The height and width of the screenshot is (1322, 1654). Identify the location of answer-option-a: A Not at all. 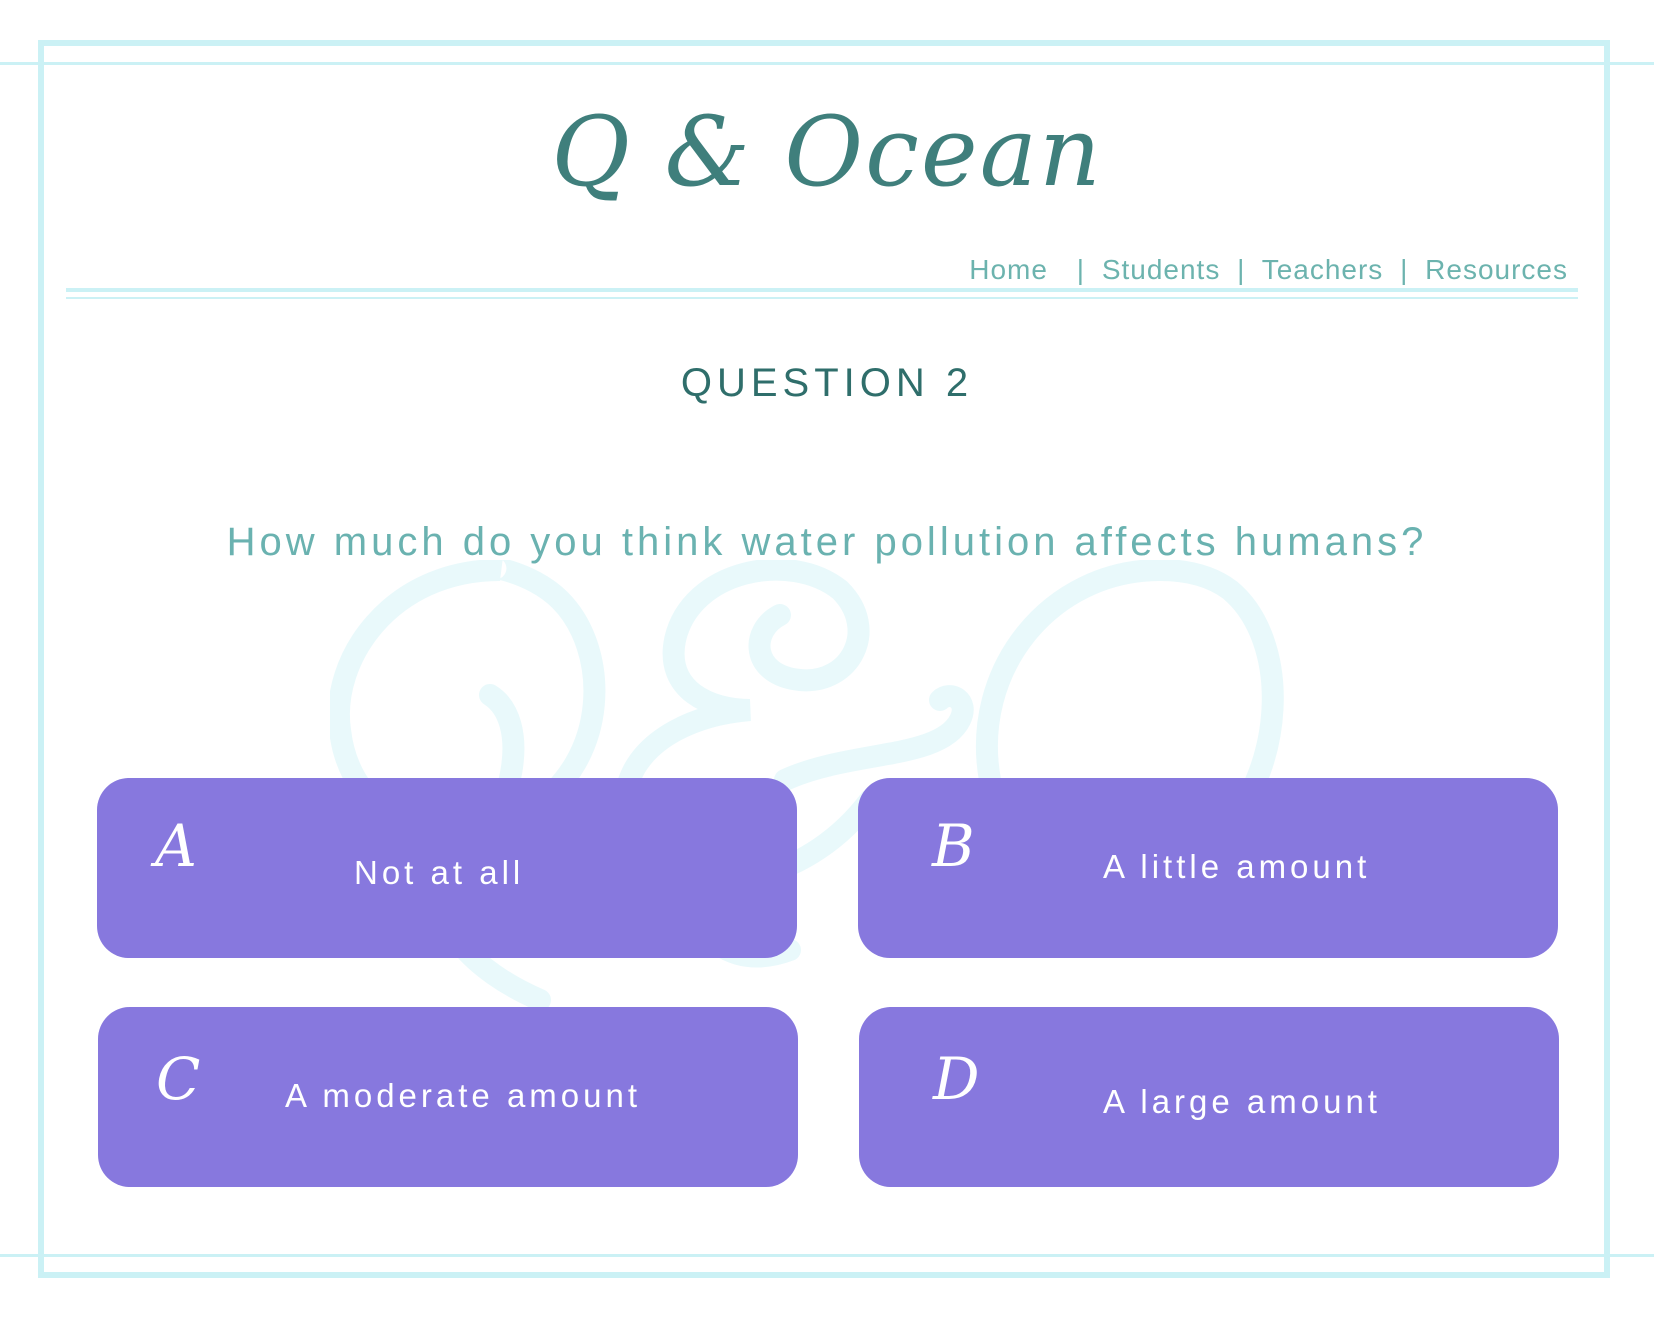
(447, 868).